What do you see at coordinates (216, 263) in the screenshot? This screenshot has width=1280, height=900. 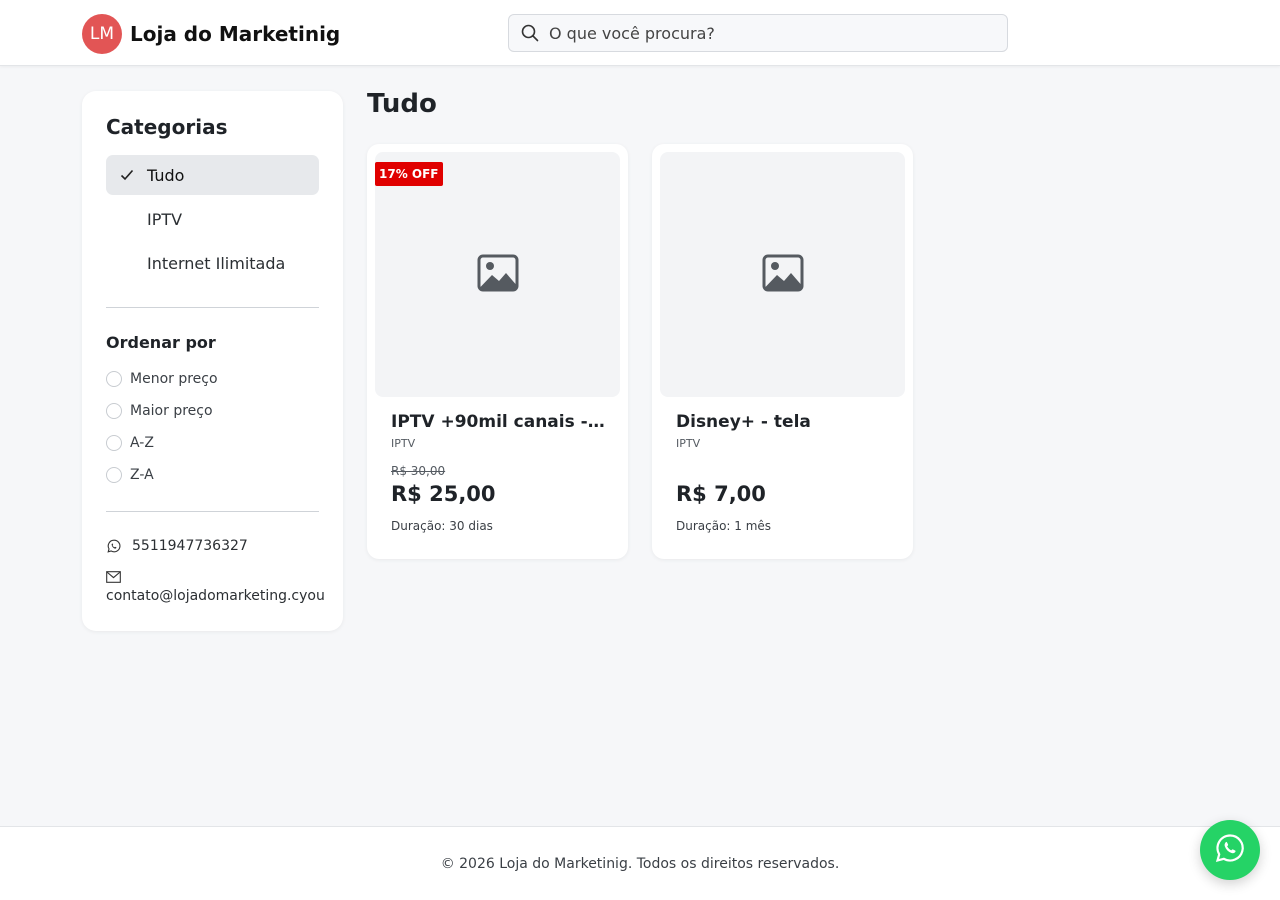 I see `category-label: Internet Ilimitada` at bounding box center [216, 263].